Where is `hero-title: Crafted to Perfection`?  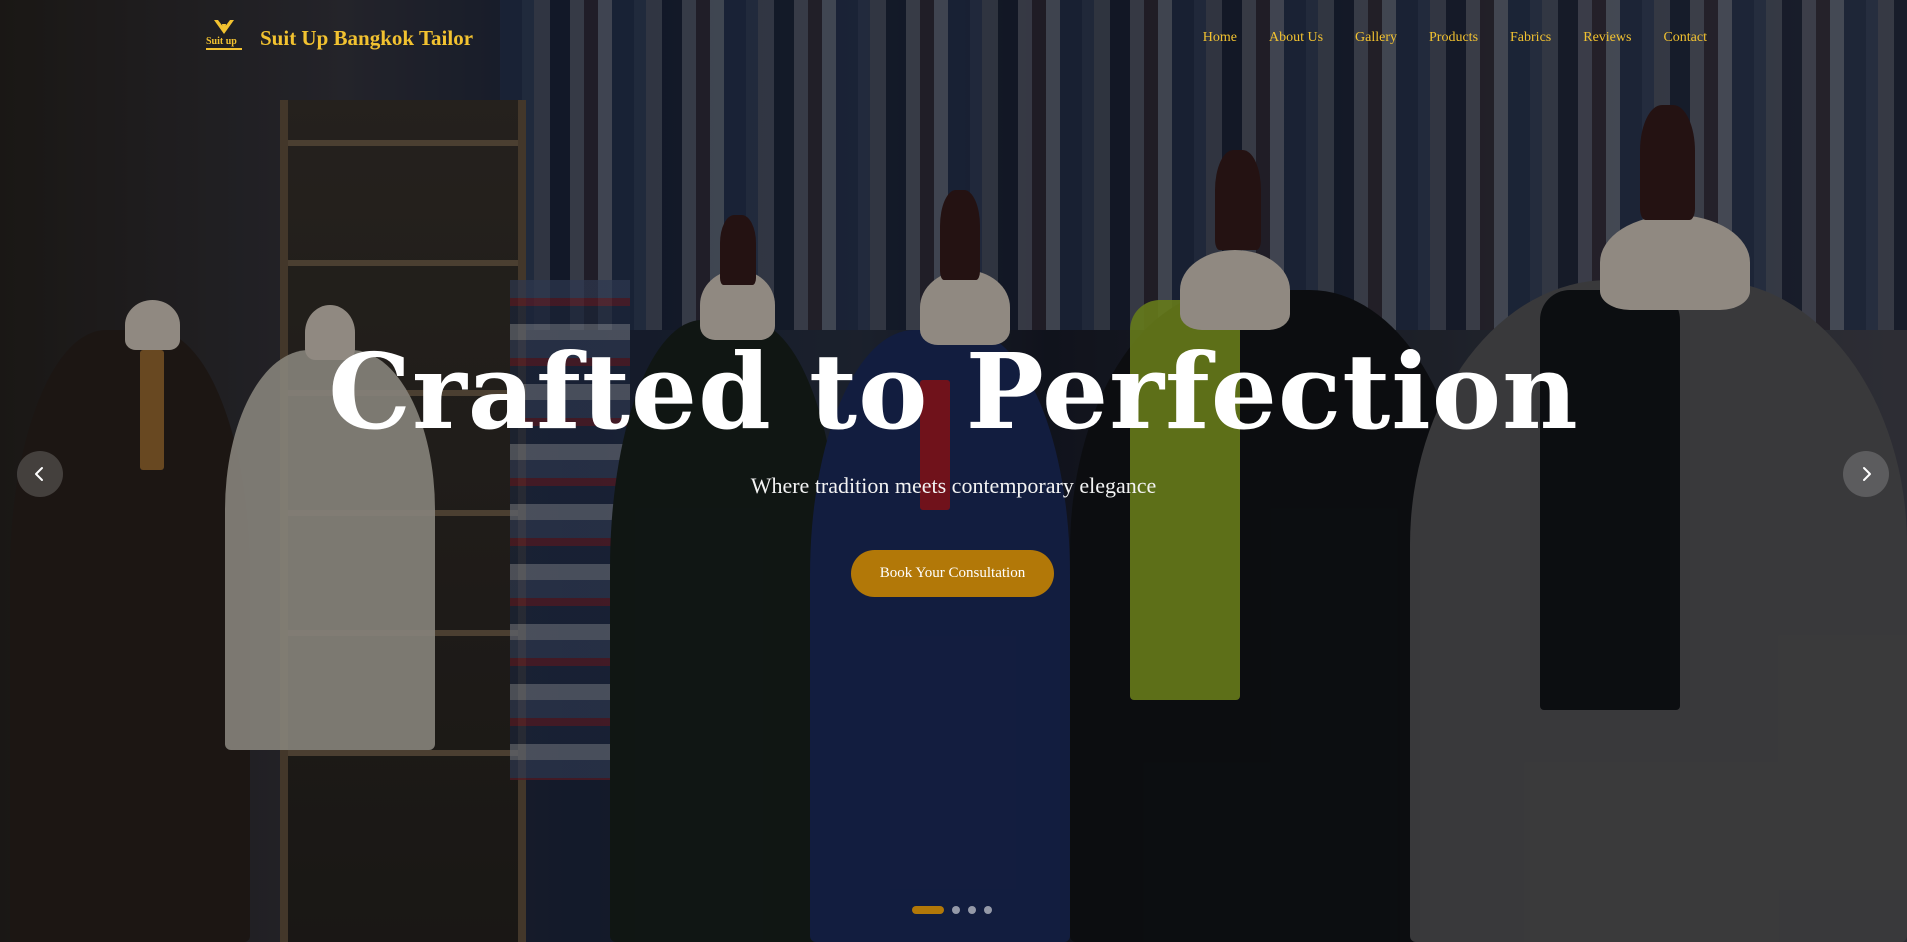 hero-title: Crafted to Perfection is located at coordinates (953, 391).